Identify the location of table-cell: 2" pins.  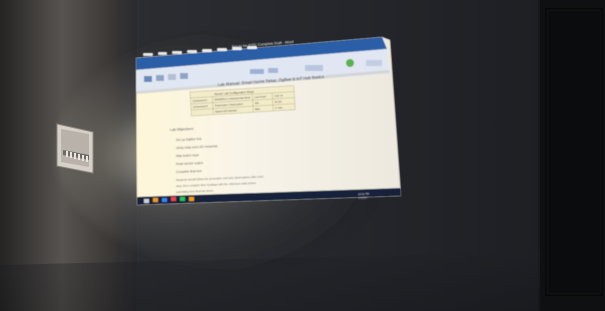
(279, 107).